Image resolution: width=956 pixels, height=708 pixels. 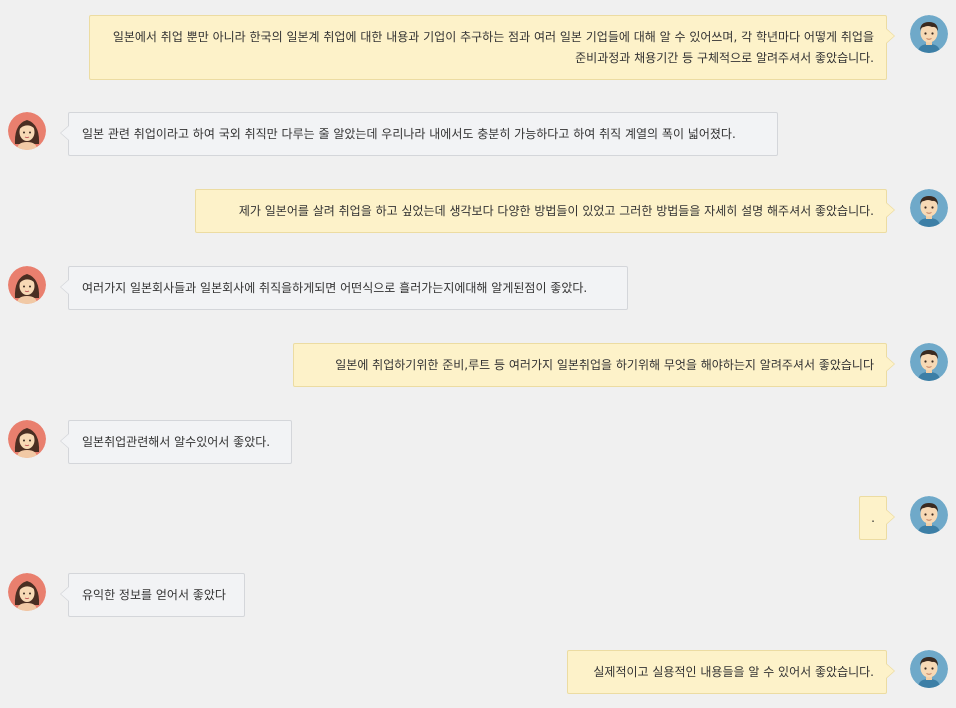 I want to click on message-bubble-received: 일본취업관련해서 알수있어서 좋았다., so click(x=176, y=442).